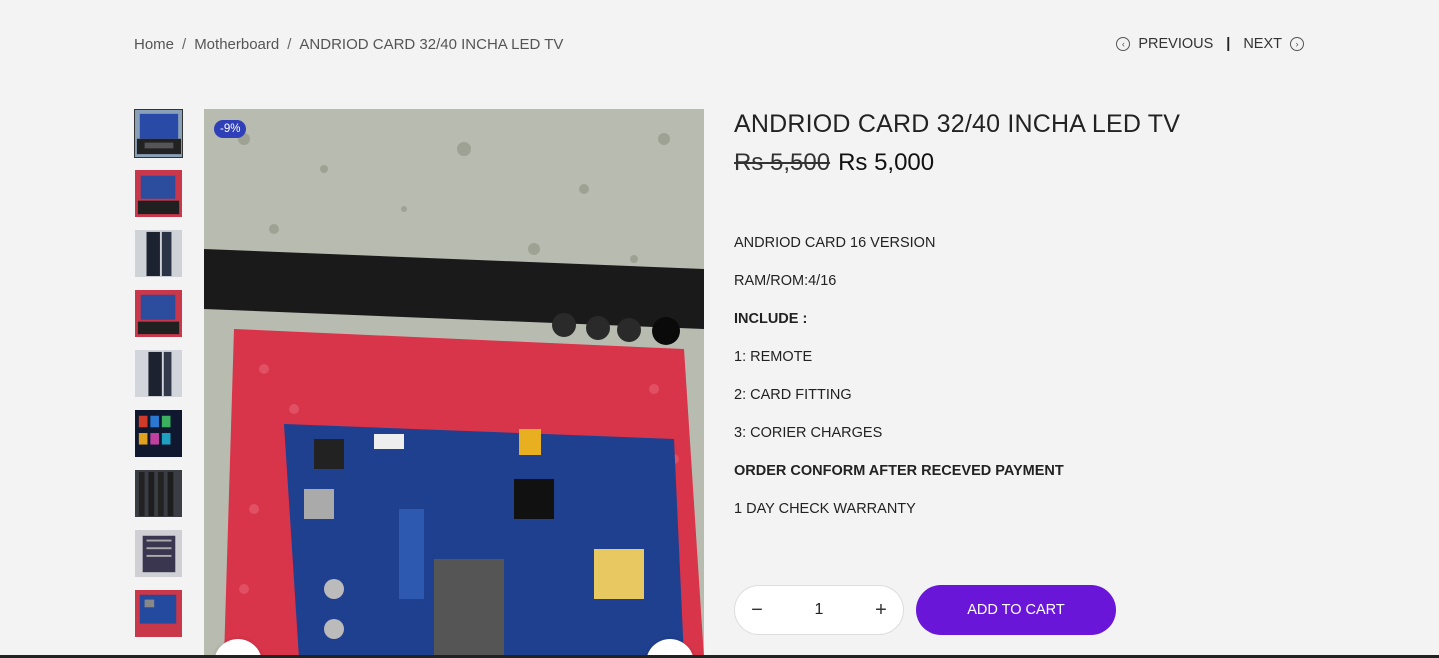 Image resolution: width=1439 pixels, height=658 pixels. I want to click on breadcrumb-current: ANDRIOD CARD 32/40 INCHA LED TV, so click(431, 44).